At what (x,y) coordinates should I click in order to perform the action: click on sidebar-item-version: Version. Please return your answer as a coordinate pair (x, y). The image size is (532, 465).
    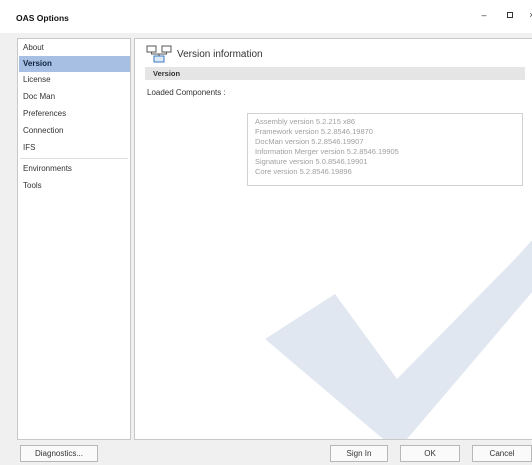
    Looking at the image, I should click on (74, 64).